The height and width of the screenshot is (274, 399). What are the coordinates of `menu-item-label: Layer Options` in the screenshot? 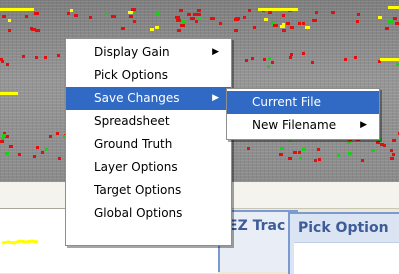 It's located at (136, 167).